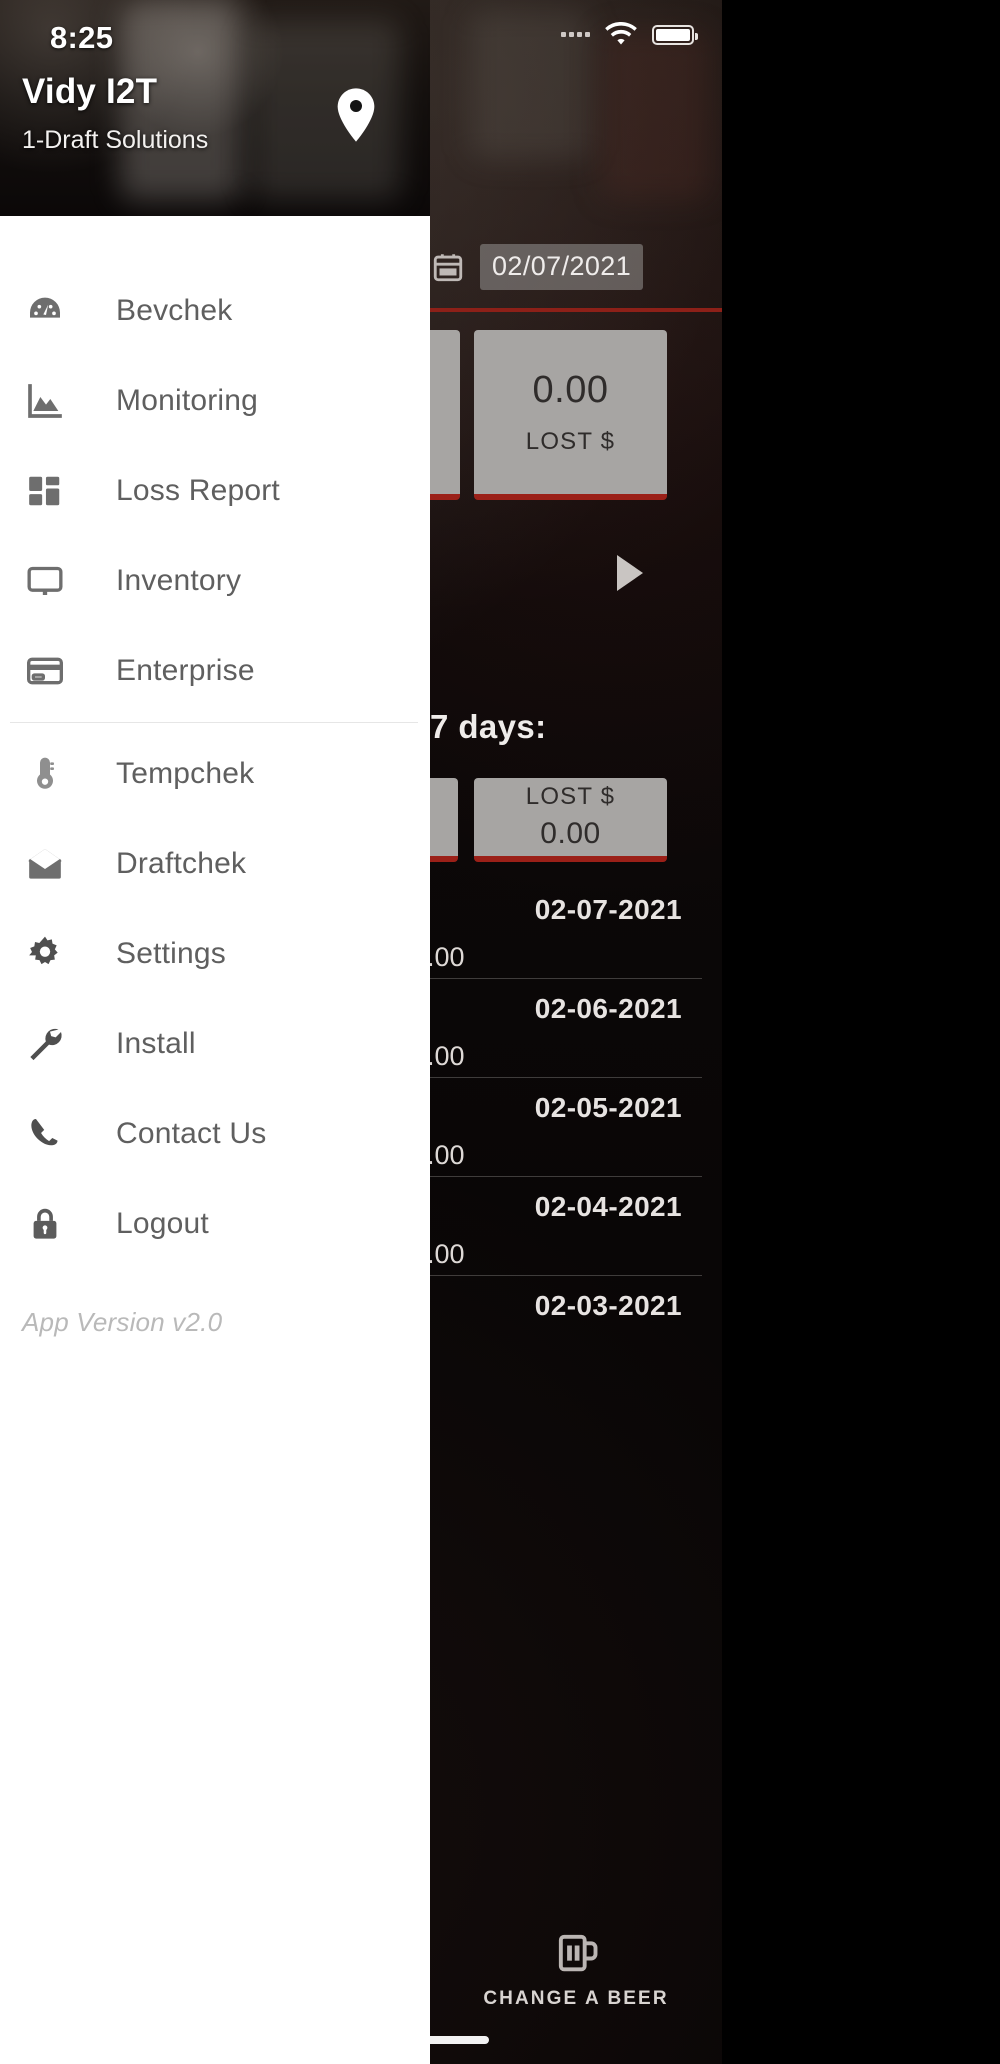 This screenshot has height=2064, width=1000. Describe the element at coordinates (621, 33) in the screenshot. I see `wifi-icon` at that location.